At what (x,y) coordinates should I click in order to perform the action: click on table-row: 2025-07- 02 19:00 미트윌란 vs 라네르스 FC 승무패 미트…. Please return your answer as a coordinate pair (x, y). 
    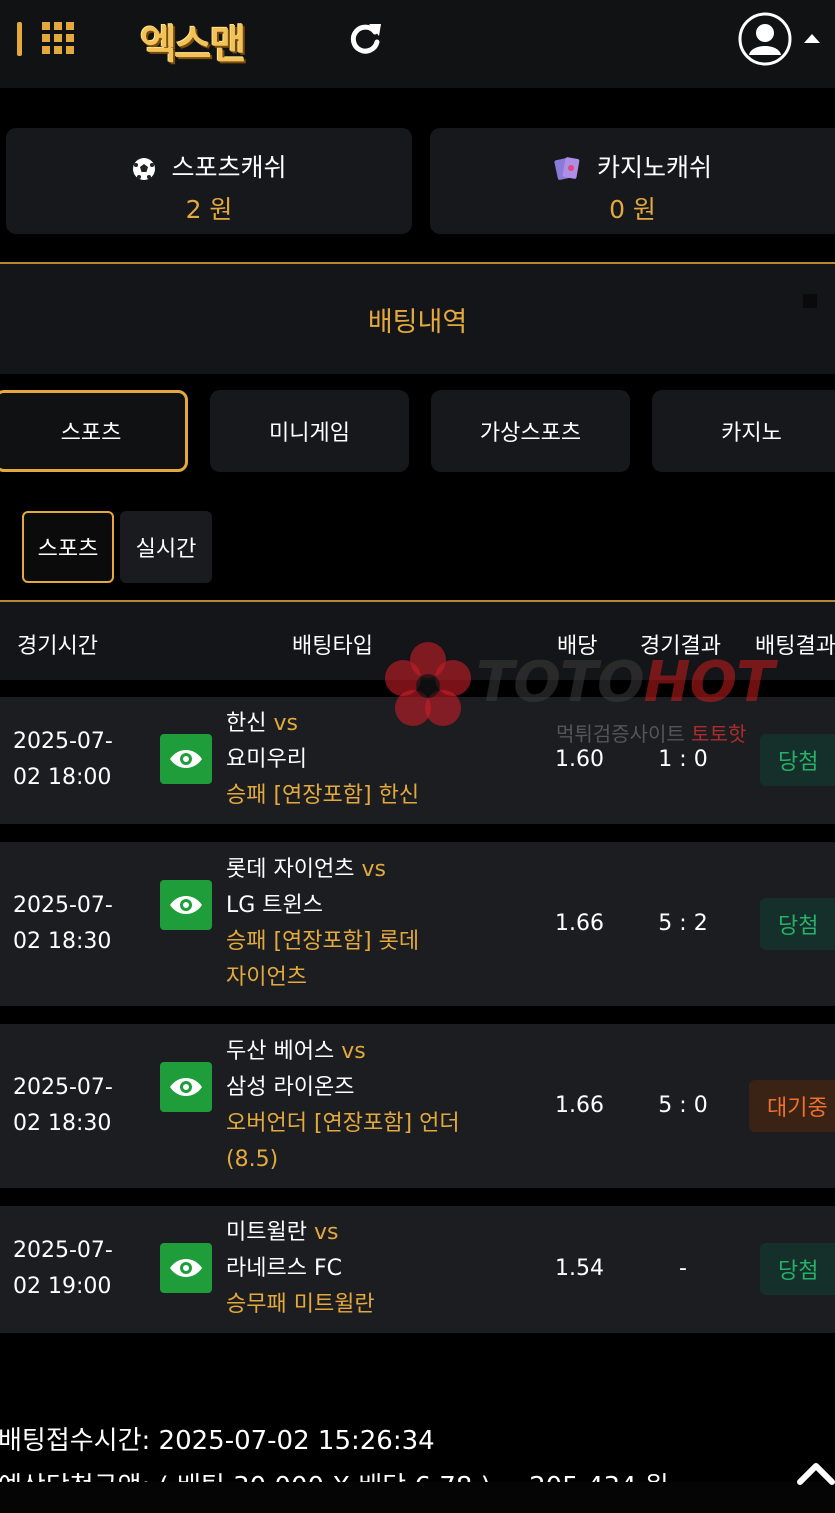
    Looking at the image, I should click on (417, 1269).